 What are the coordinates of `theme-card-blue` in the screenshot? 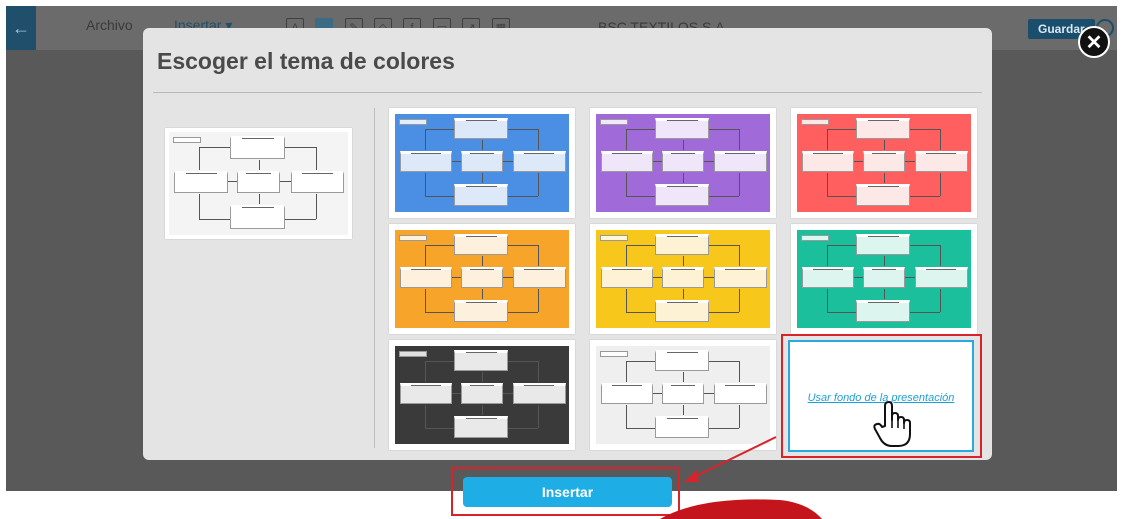 It's located at (482, 163).